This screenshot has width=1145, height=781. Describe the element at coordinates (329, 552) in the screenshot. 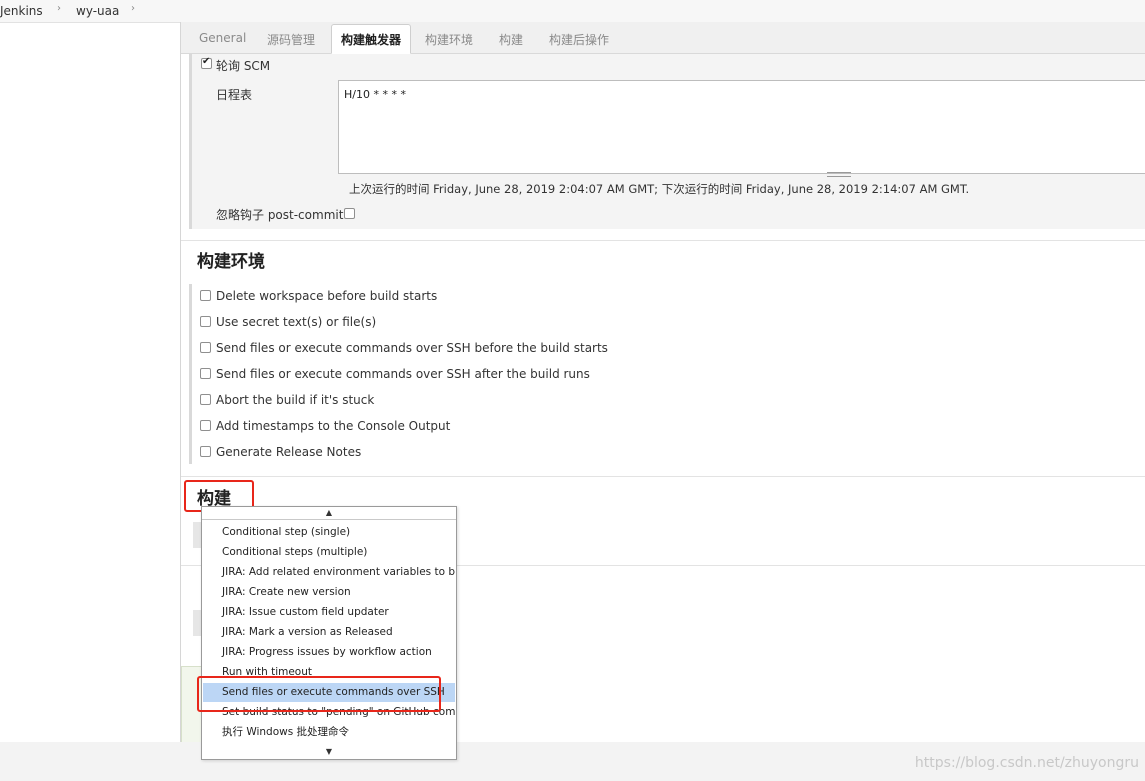

I see `menu-item: Conditional steps (multiple)` at that location.